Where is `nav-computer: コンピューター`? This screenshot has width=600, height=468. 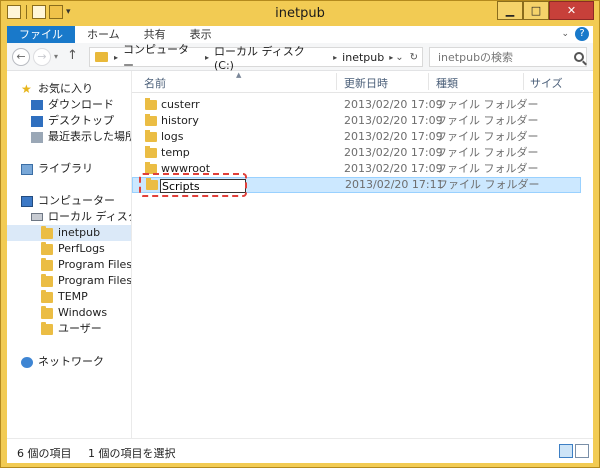
nav-computer: コンピューター is located at coordinates (68, 201).